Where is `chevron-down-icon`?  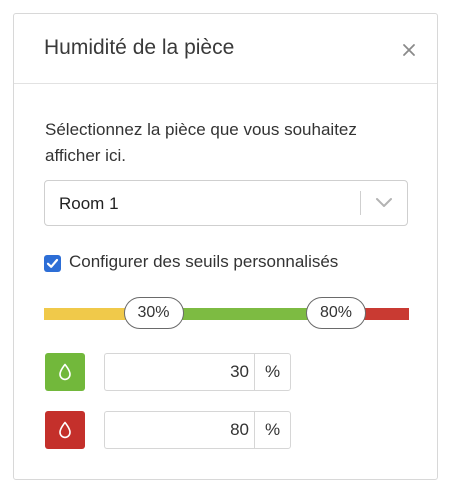
chevron-down-icon is located at coordinates (384, 203).